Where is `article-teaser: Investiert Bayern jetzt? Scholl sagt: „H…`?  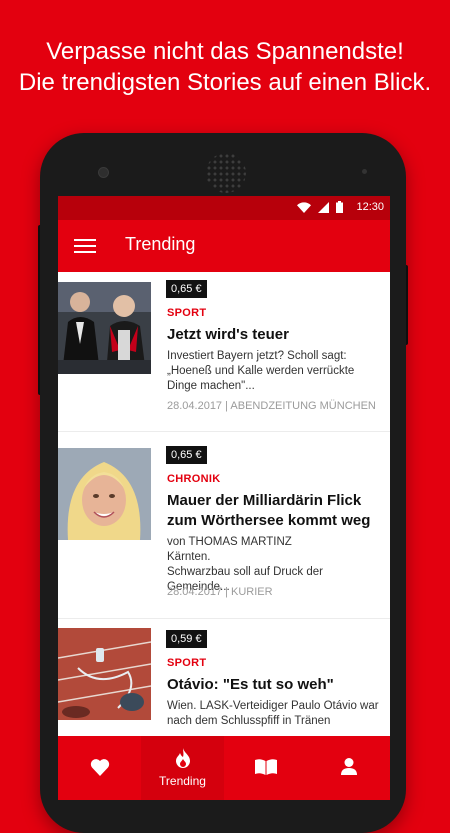 article-teaser: Investiert Bayern jetzt? Scholl sagt: „H… is located at coordinates (261, 371).